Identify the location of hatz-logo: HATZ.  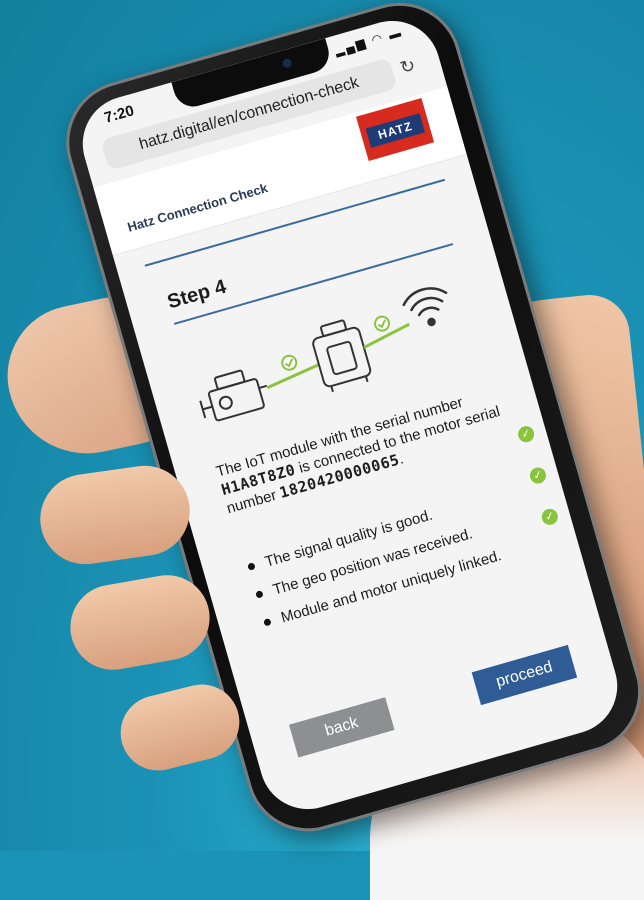
(395, 130).